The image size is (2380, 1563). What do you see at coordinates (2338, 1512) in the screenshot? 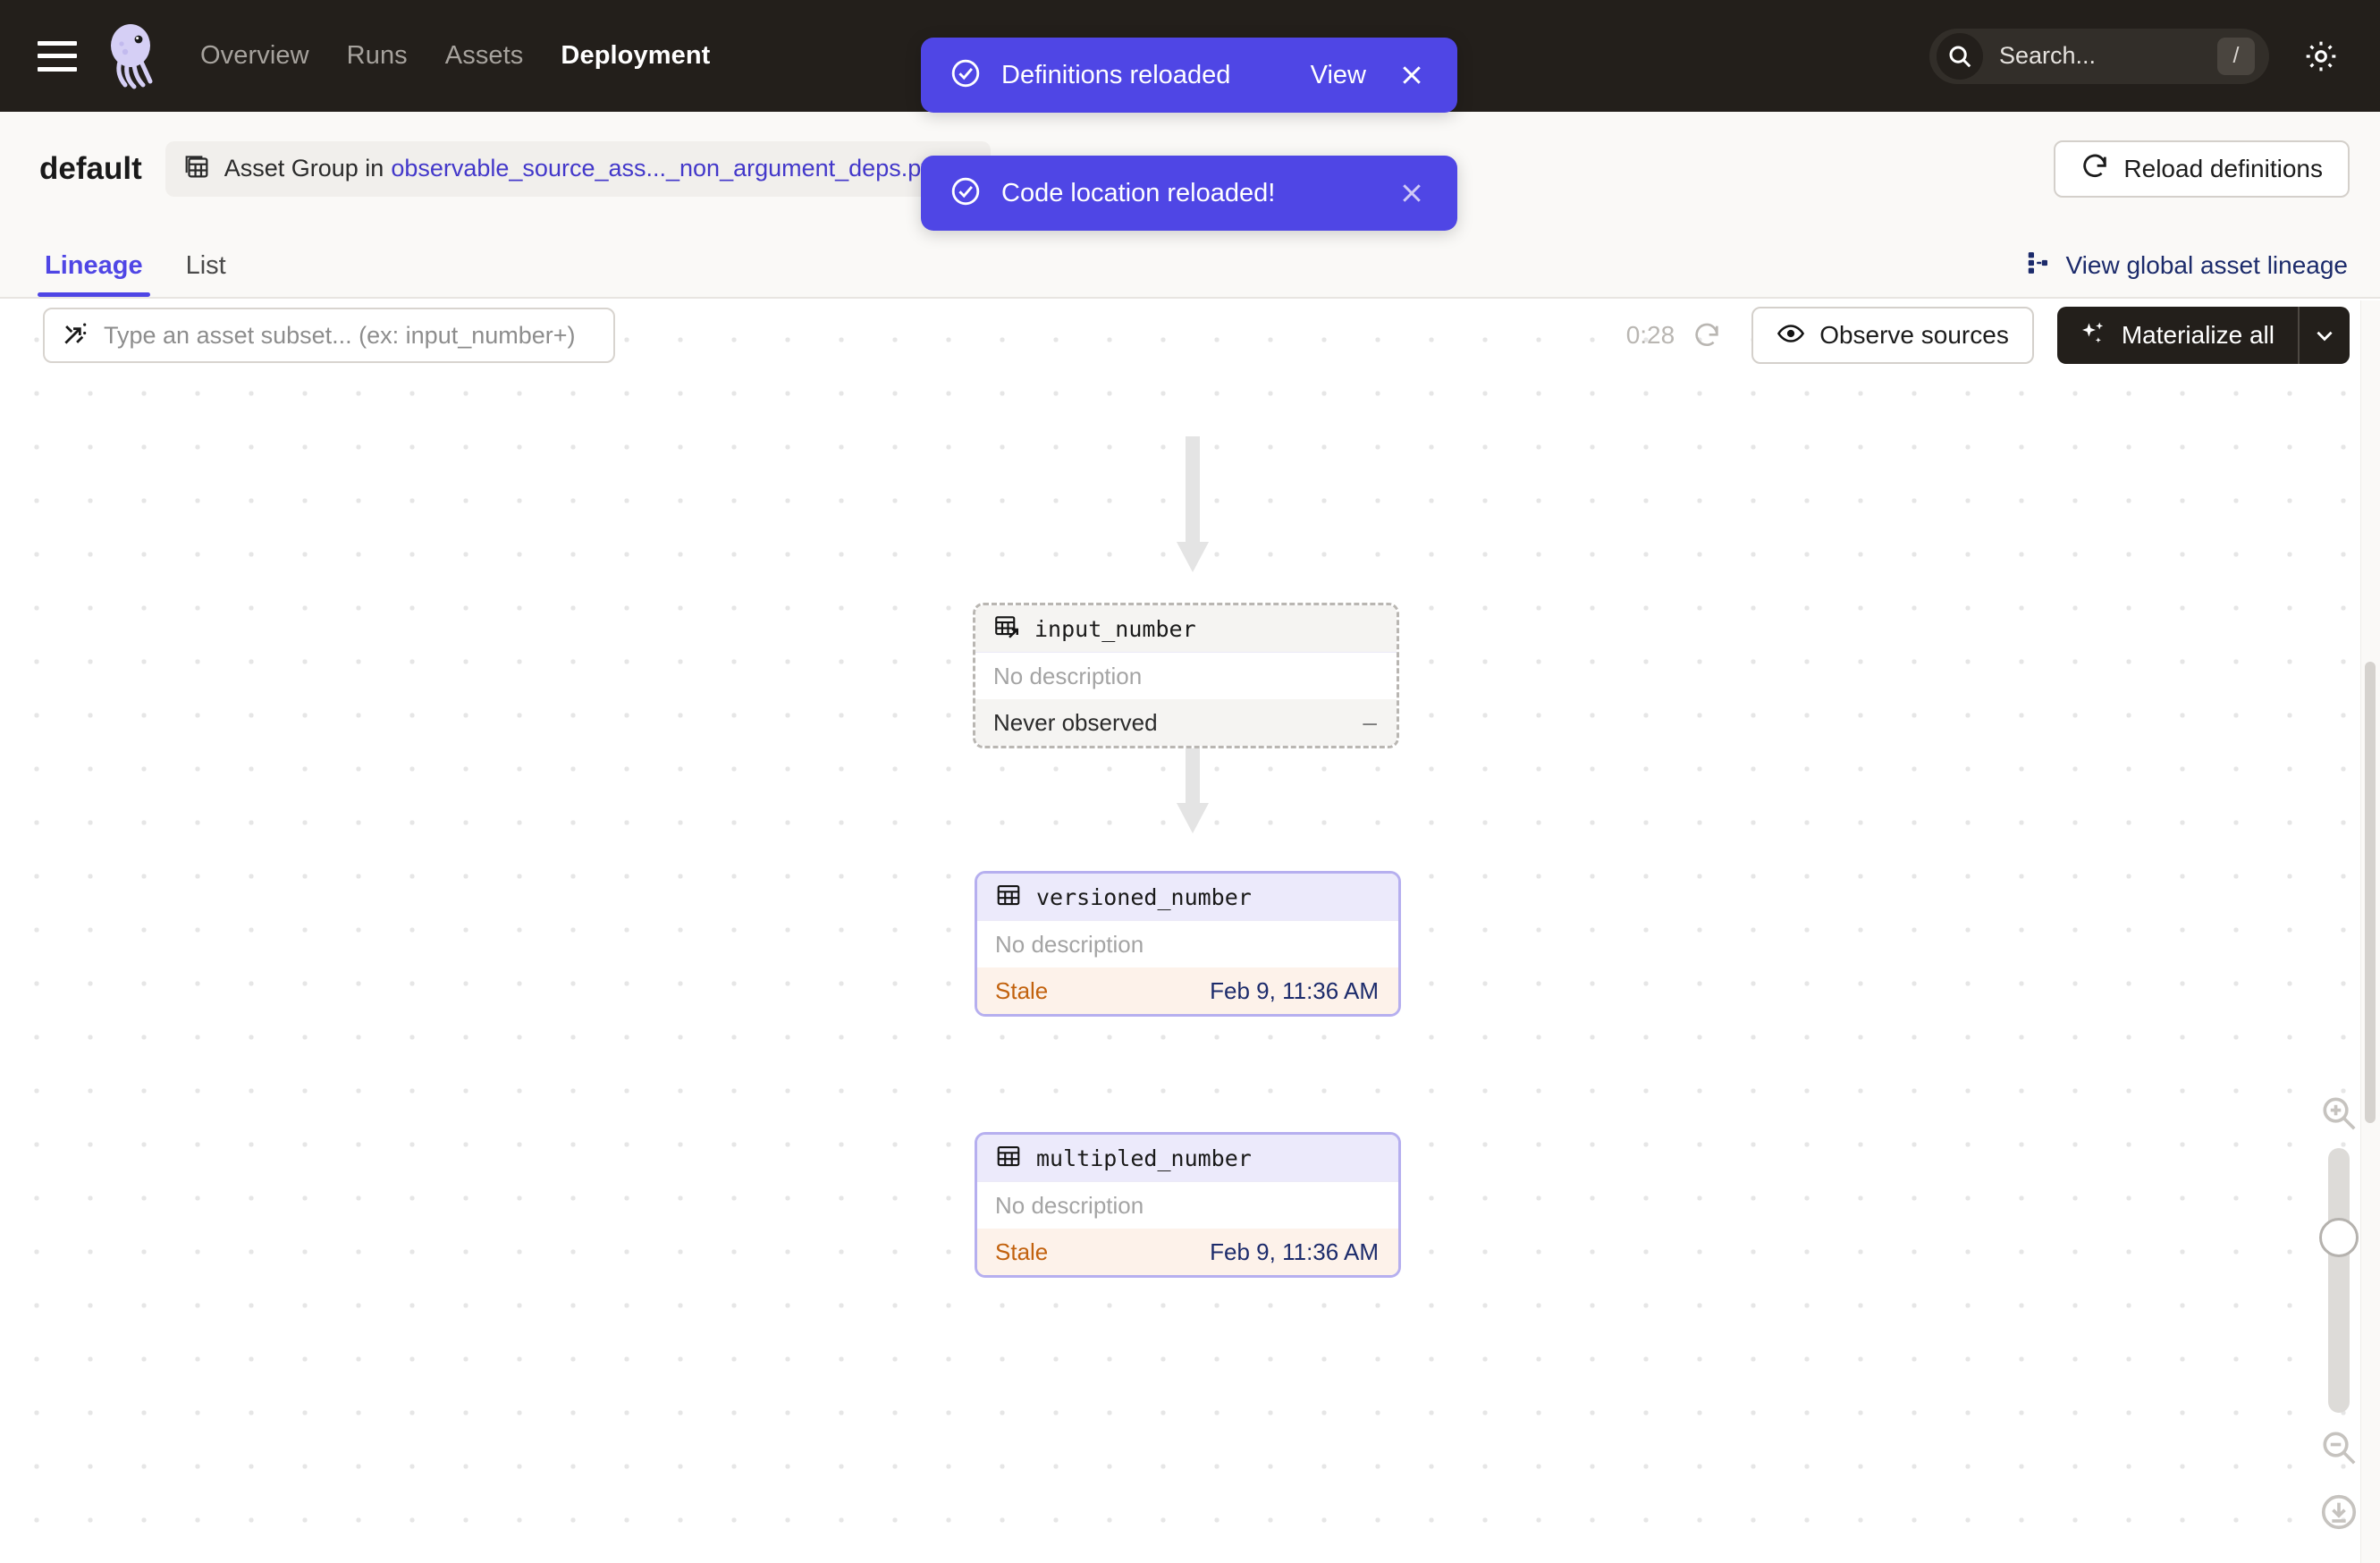
I see `download-icon` at bounding box center [2338, 1512].